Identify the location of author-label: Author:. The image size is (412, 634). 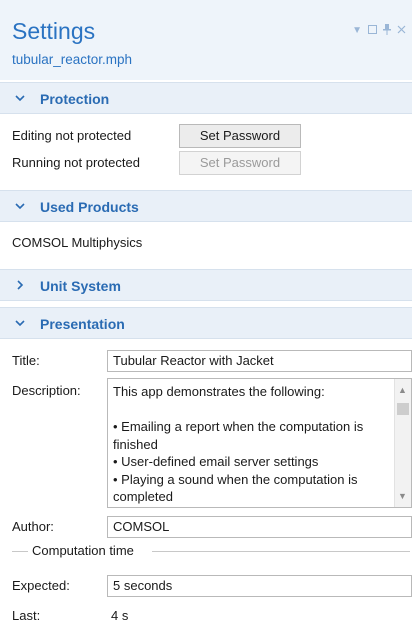
(33, 526).